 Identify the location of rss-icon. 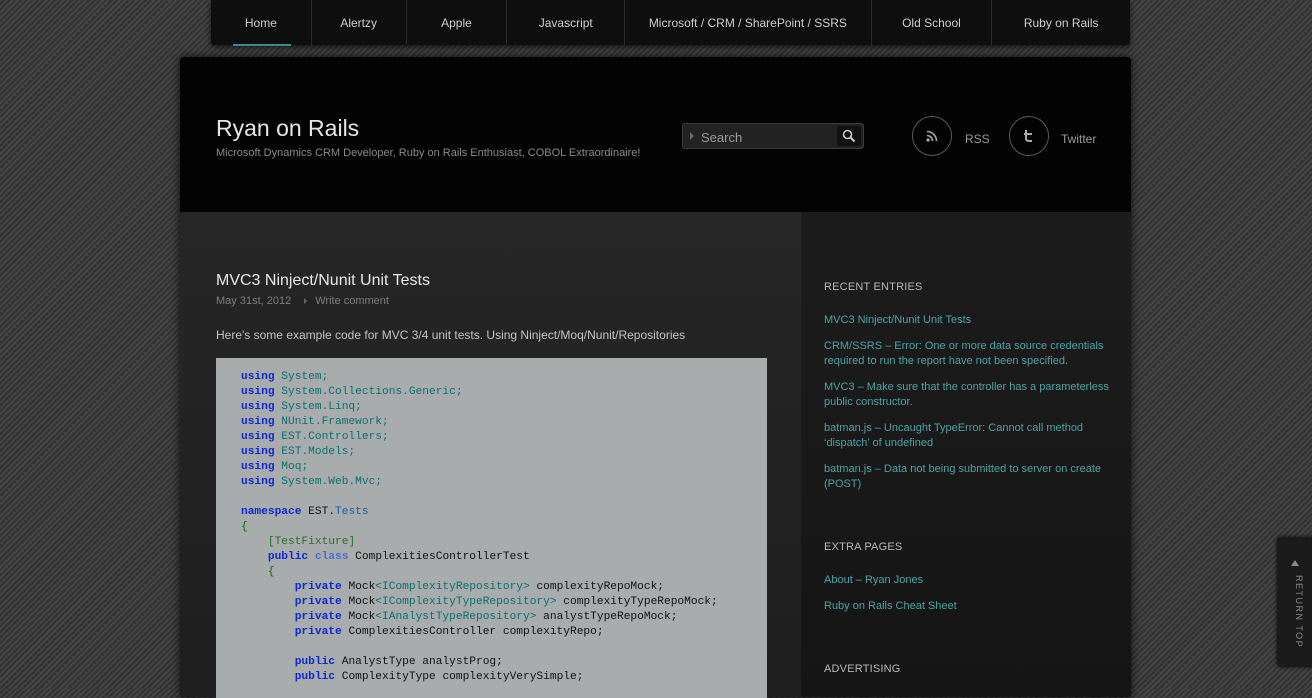
(932, 136).